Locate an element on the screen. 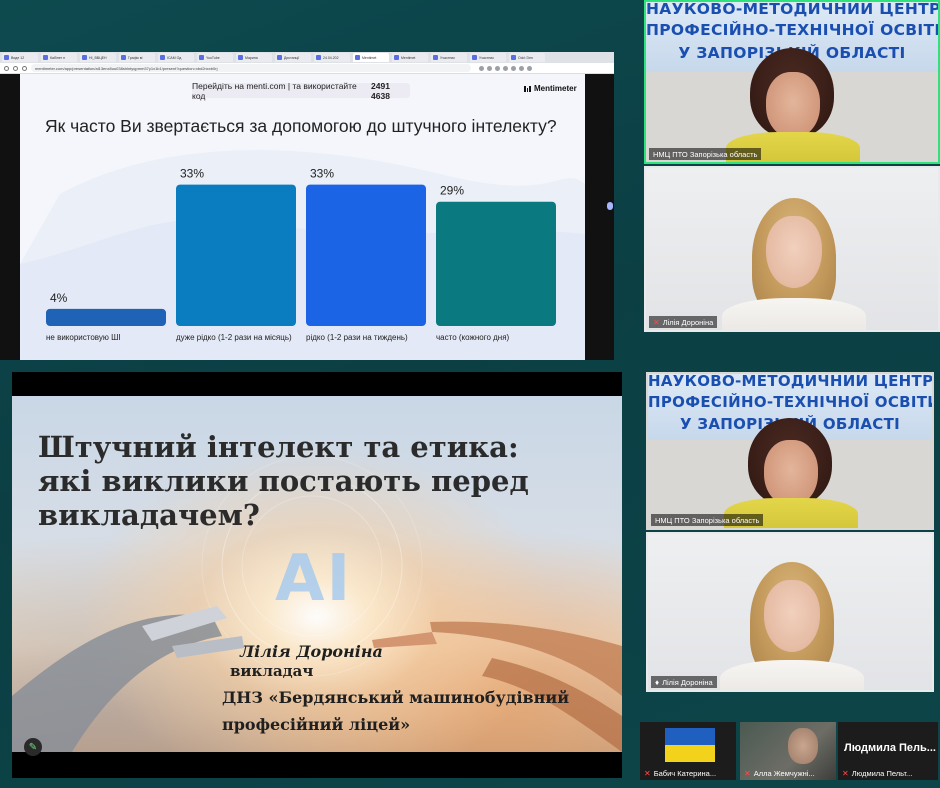 The width and height of the screenshot is (940, 788). browser-tab: Кабінет н is located at coordinates (59, 57).